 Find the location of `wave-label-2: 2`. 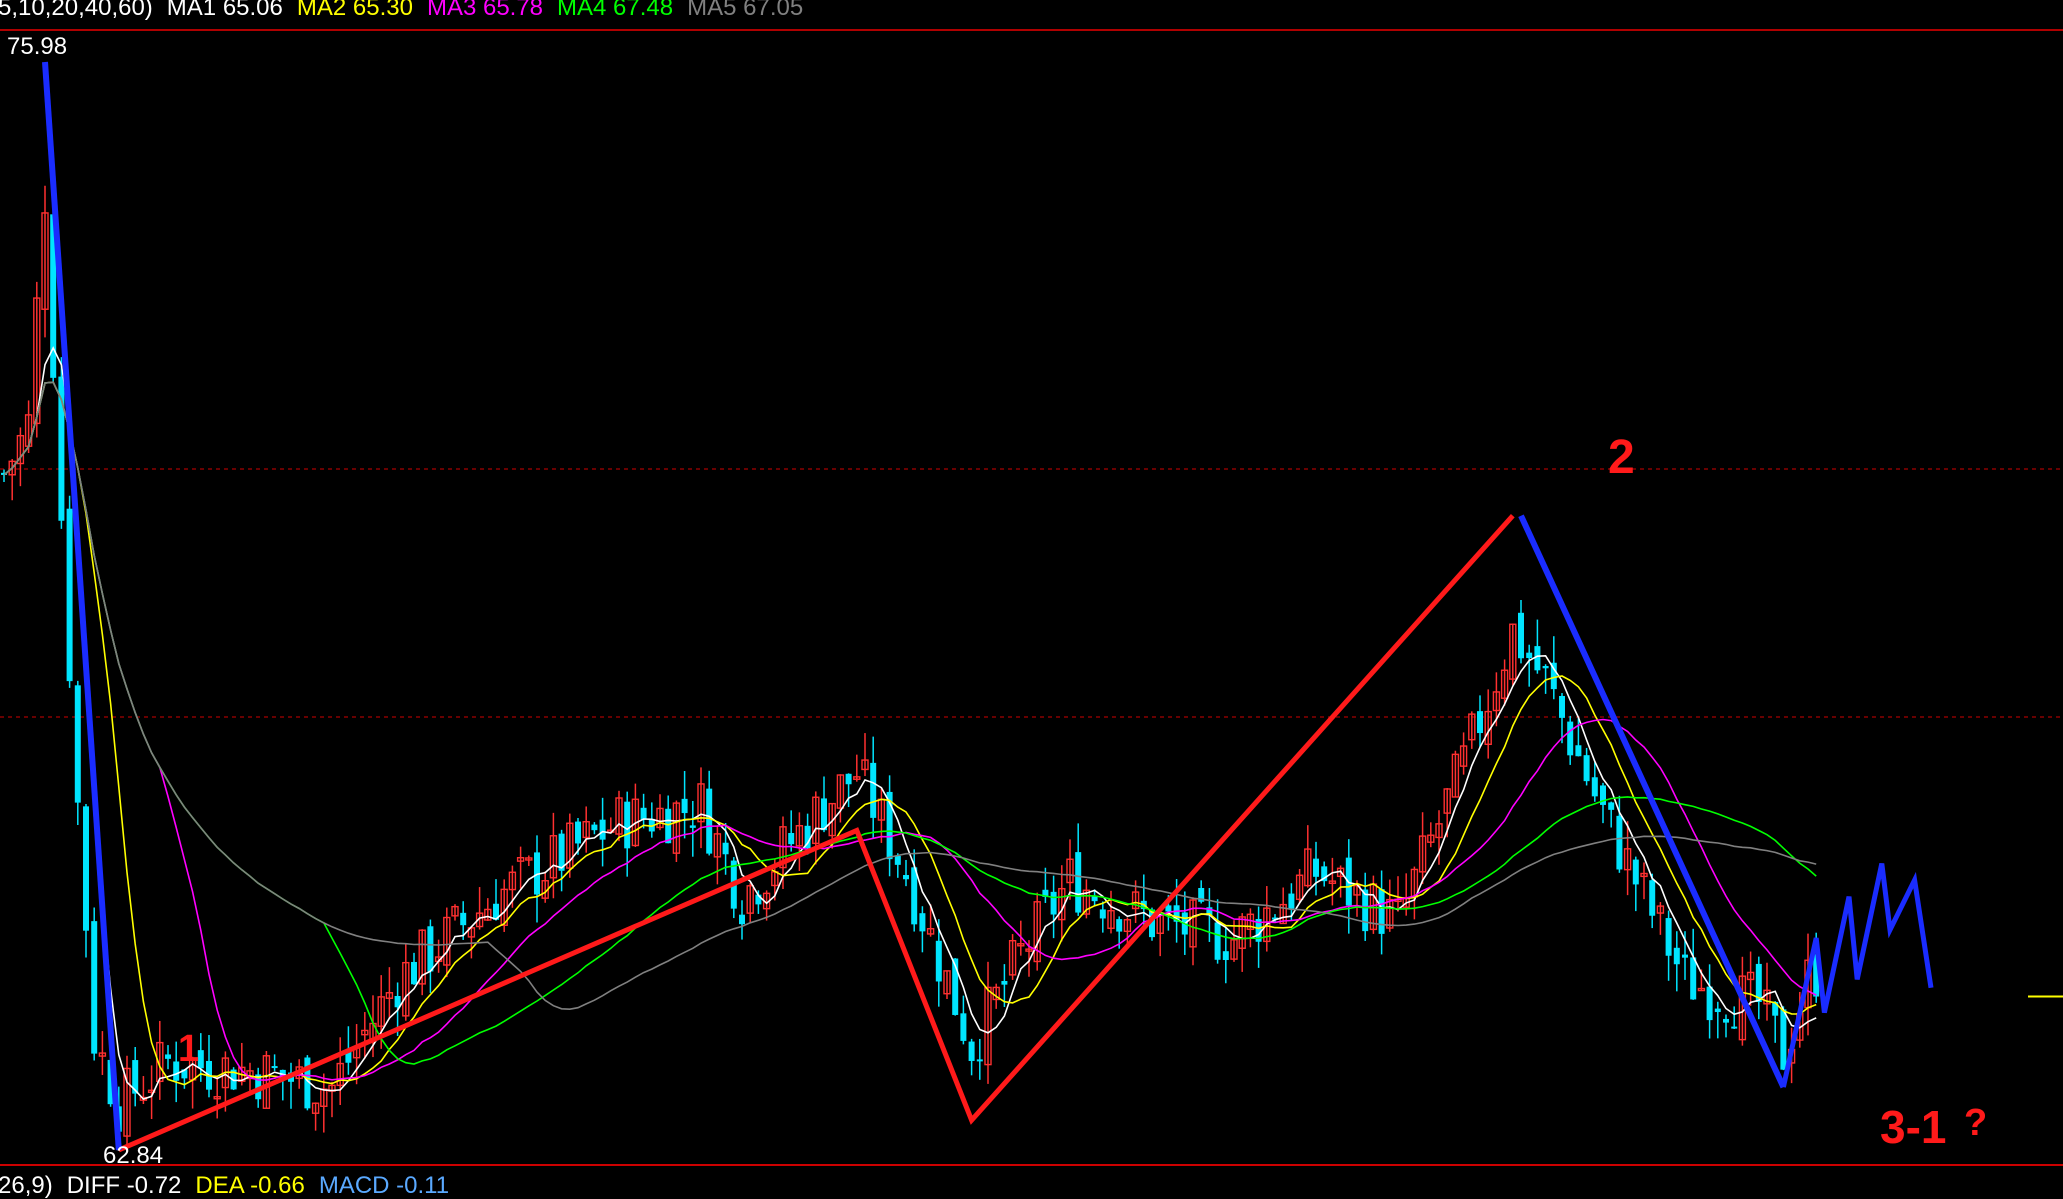

wave-label-2: 2 is located at coordinates (1621, 457).